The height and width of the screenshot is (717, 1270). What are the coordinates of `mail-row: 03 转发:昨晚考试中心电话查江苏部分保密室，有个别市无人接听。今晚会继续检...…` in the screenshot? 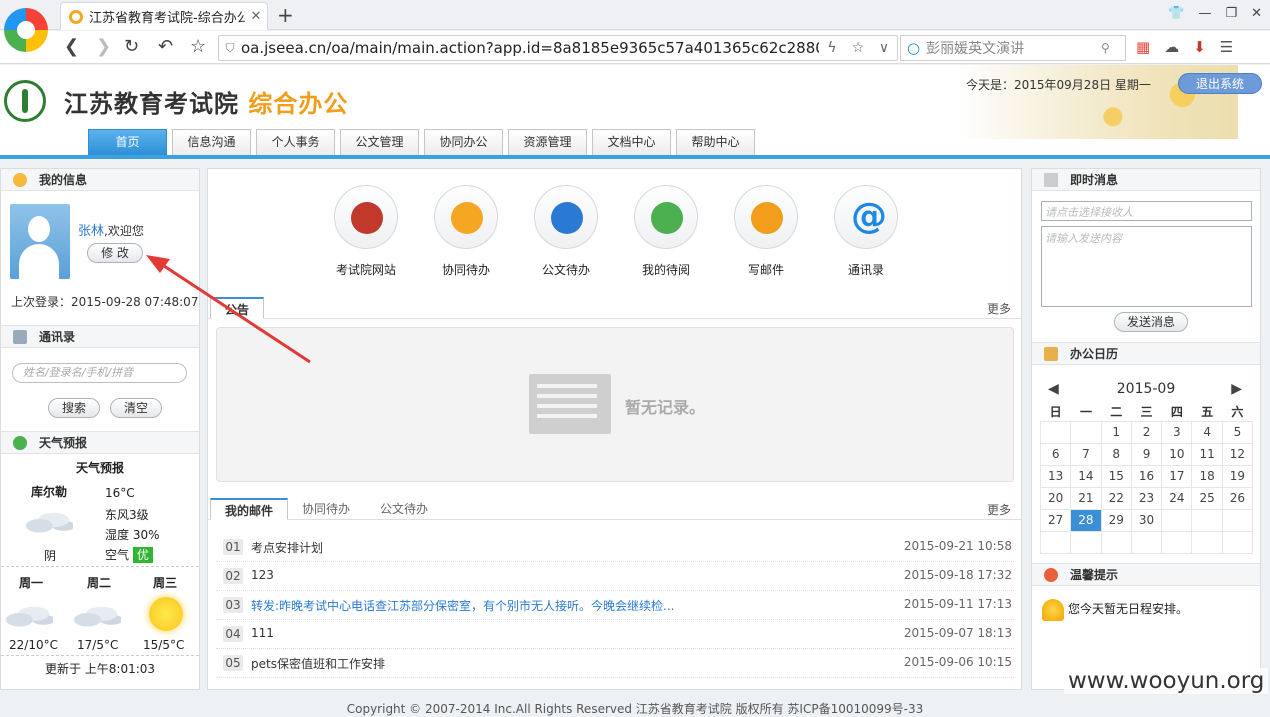 It's located at (615, 605).